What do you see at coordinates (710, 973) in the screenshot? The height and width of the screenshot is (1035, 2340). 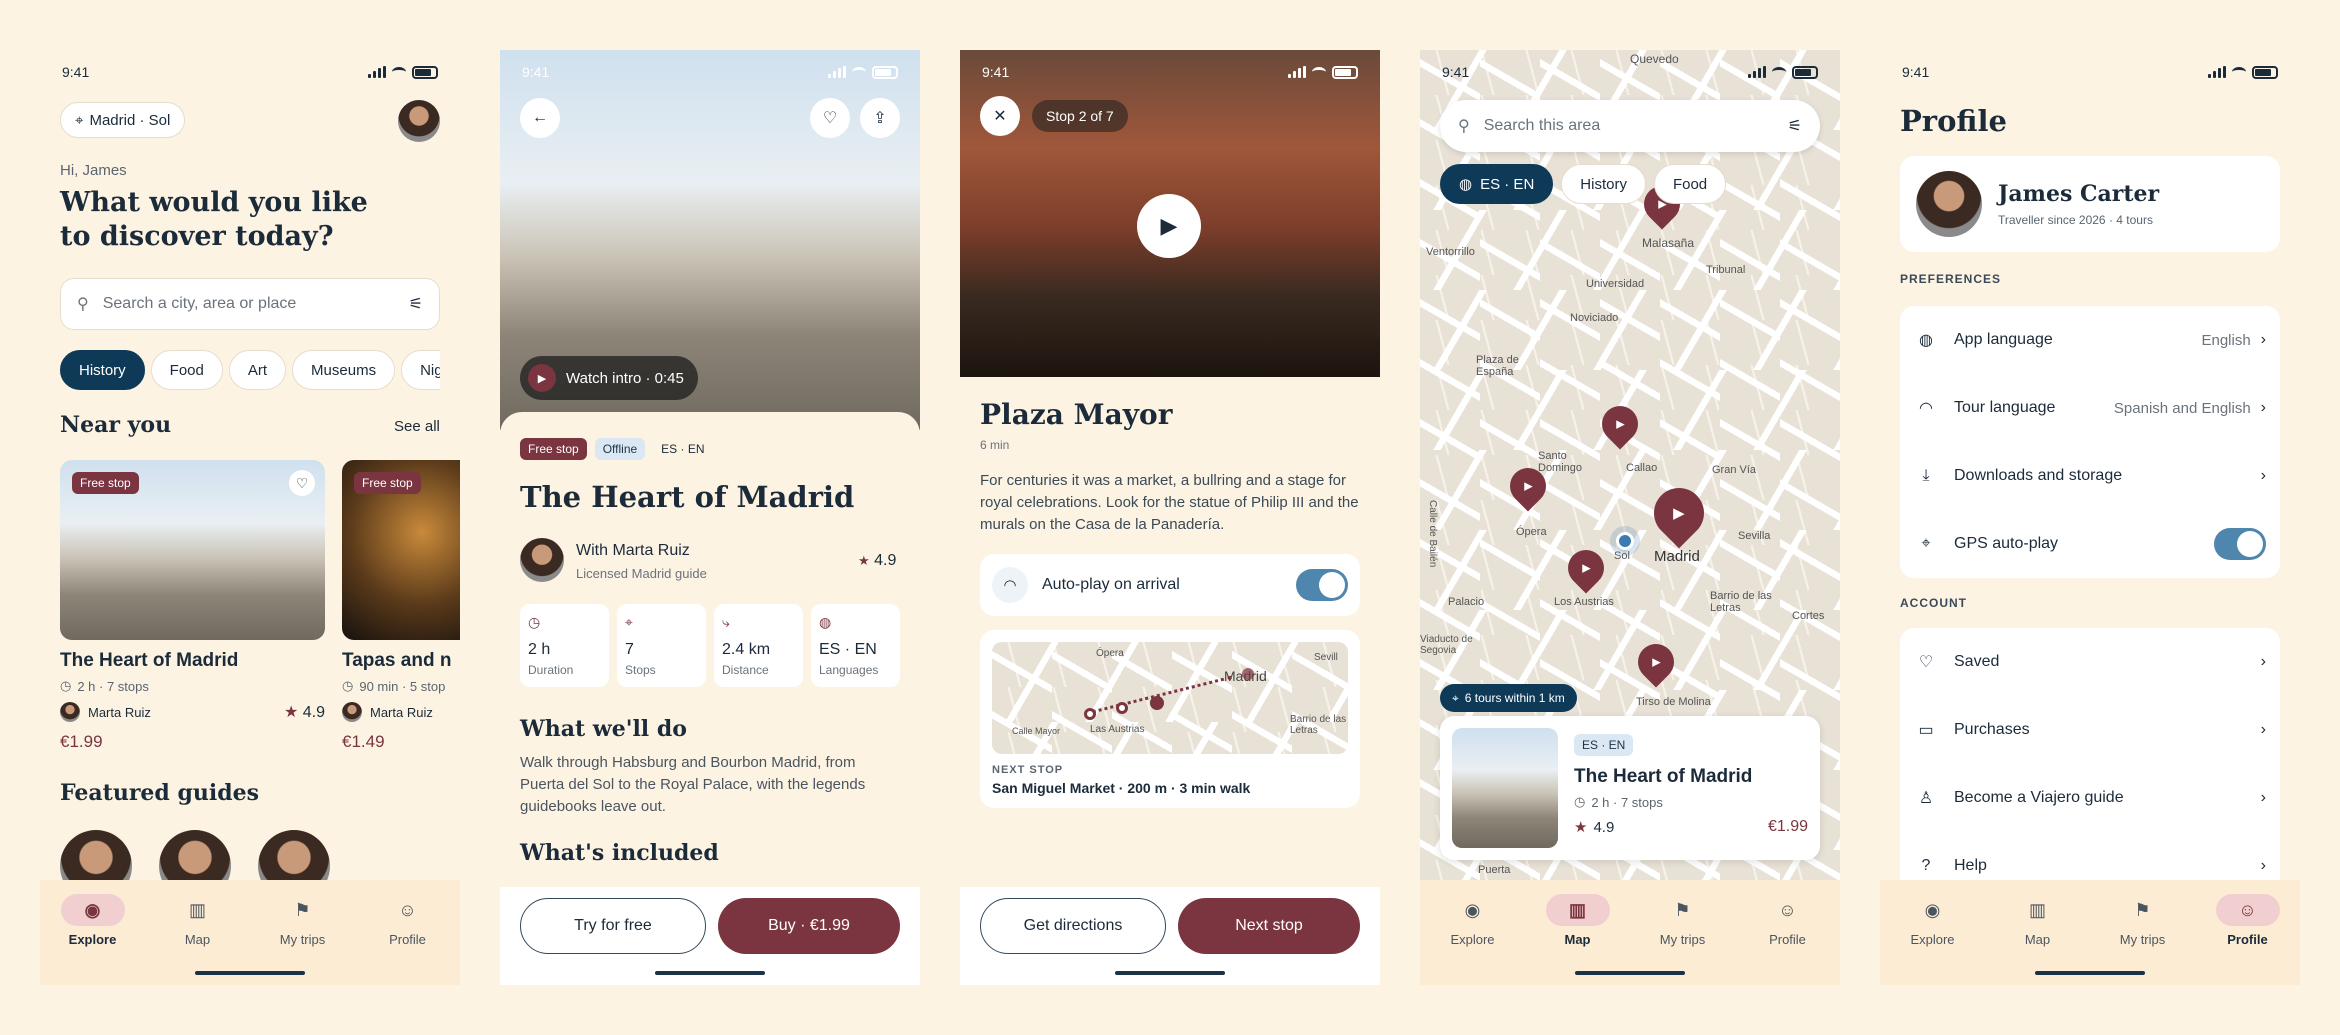 I see `home-indicator` at bounding box center [710, 973].